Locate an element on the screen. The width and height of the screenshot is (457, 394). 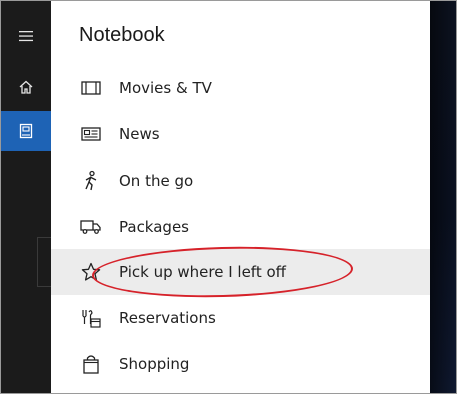
list-item-label: News is located at coordinates (139, 134).